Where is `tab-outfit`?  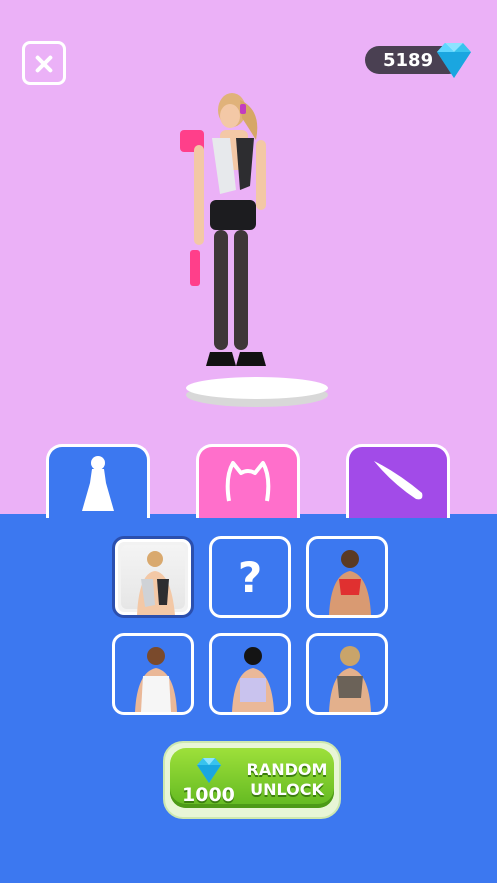 tab-outfit is located at coordinates (98, 481).